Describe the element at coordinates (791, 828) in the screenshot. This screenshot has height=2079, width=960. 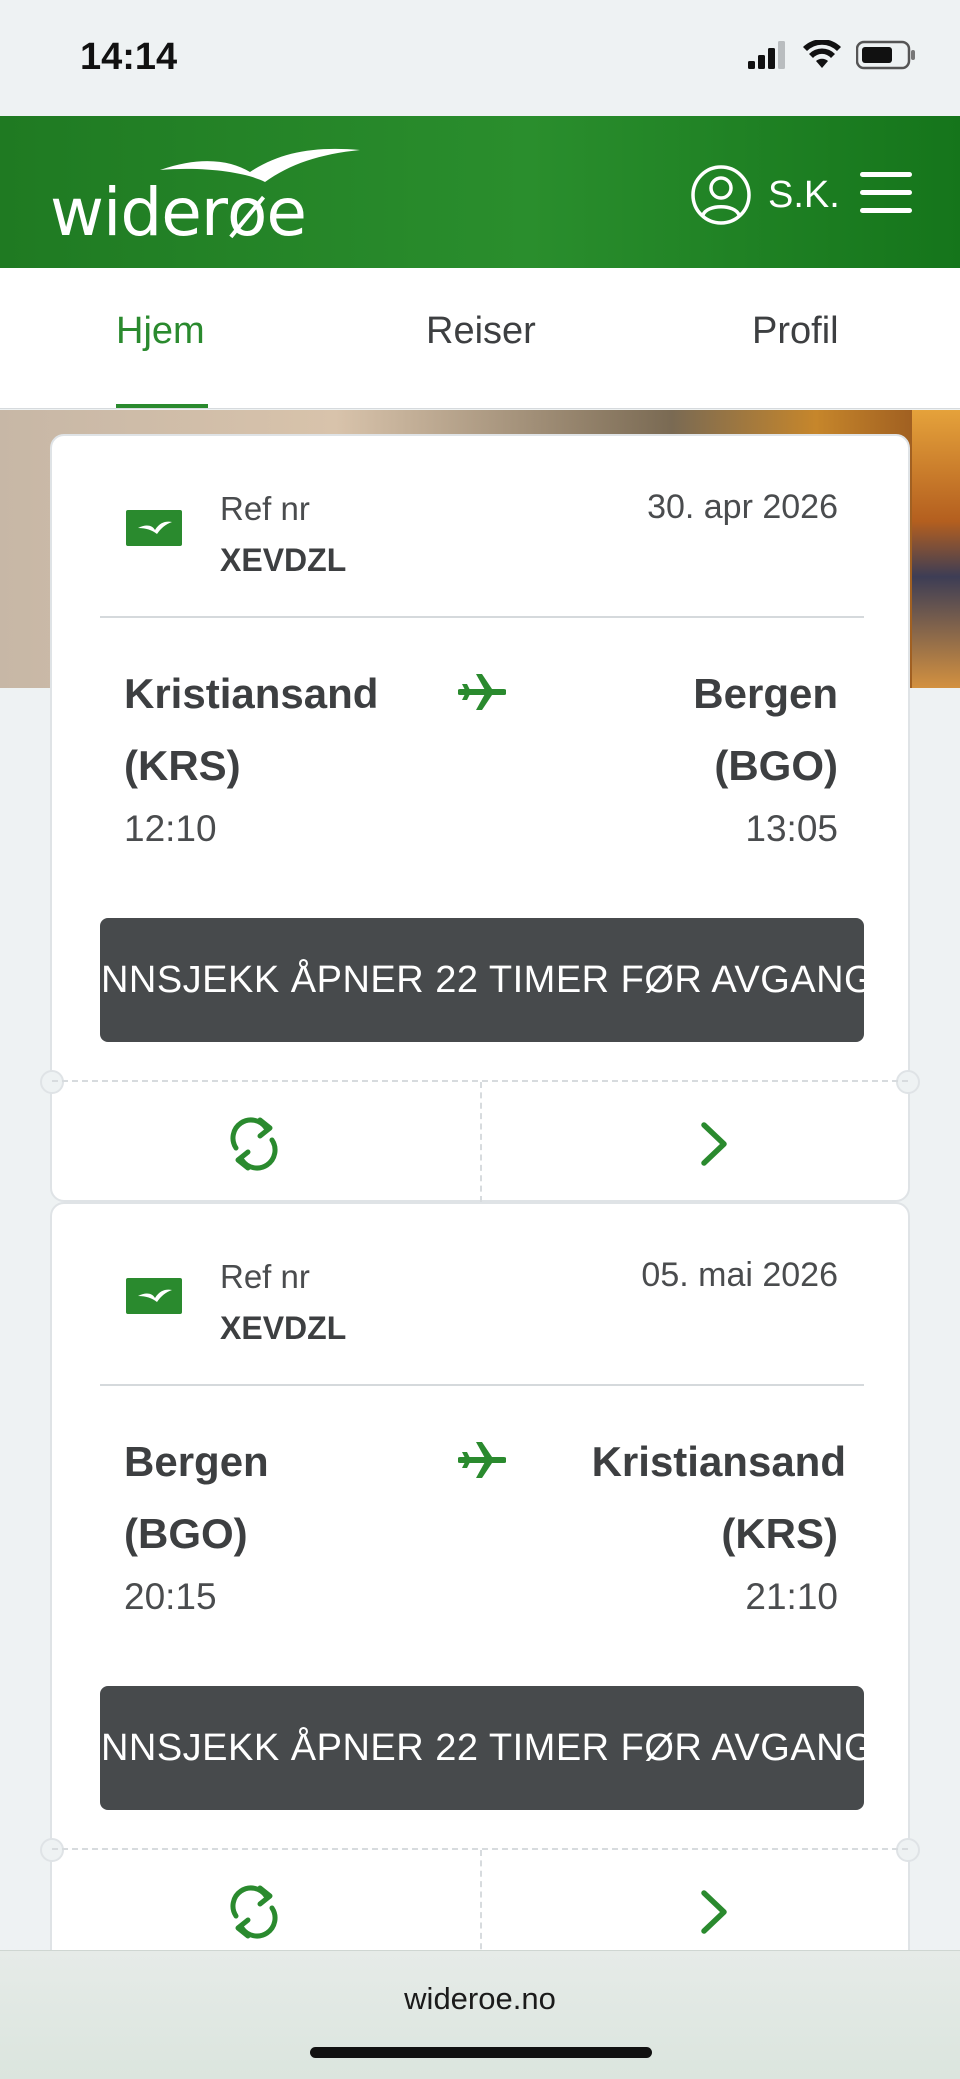
I see `arrival-time: 13:05` at that location.